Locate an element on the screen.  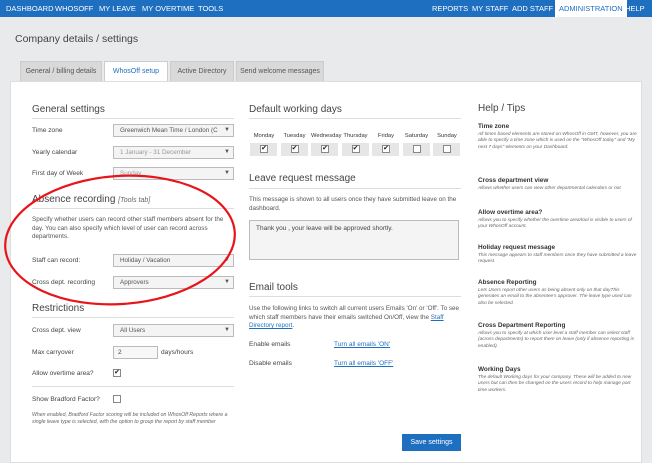
day-cell-friday: ✔ is located at coordinates (386, 149).